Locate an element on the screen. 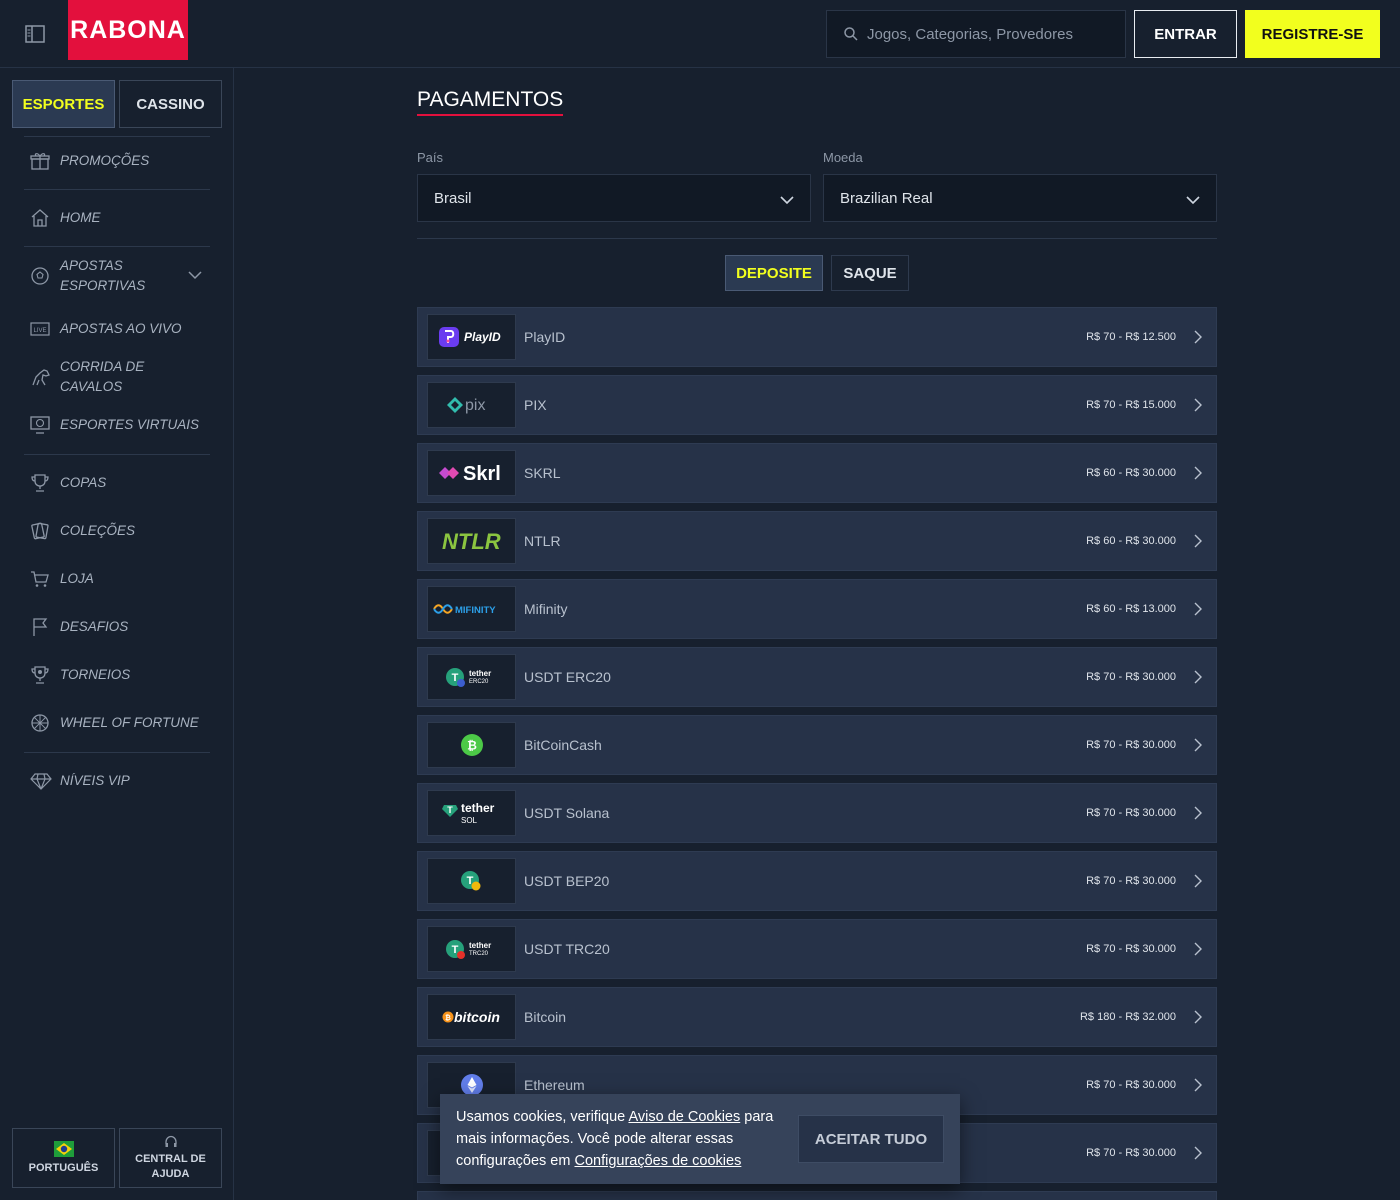  search-input is located at coordinates (987, 34).